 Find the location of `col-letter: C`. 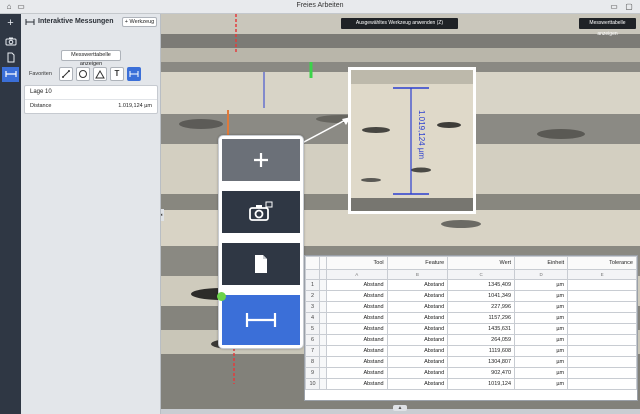

col-letter: C is located at coordinates (481, 274).